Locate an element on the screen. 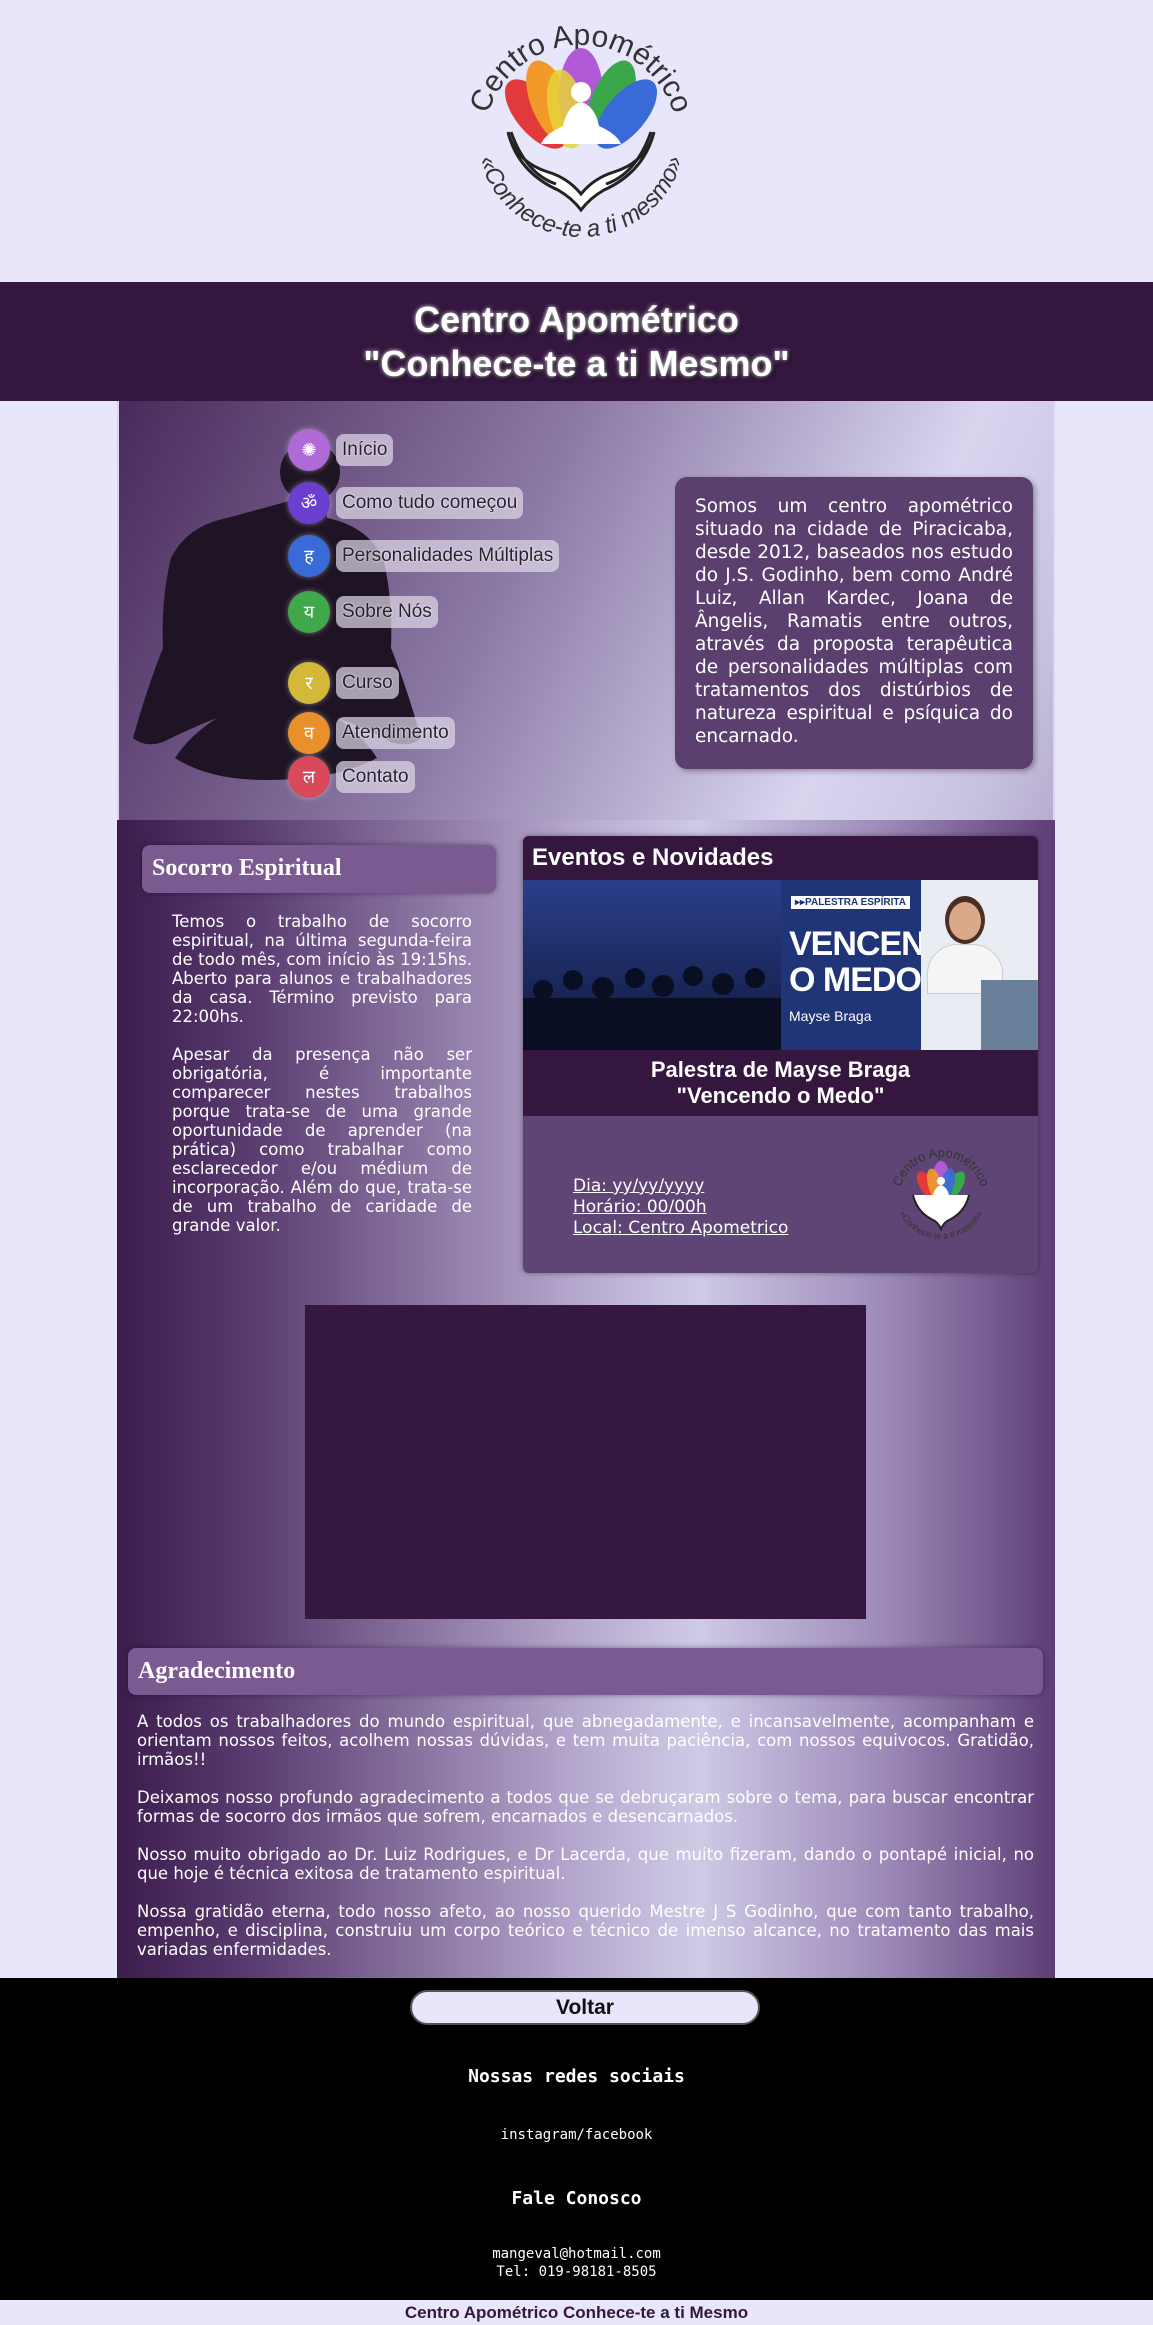  throat-chakra-icon: ह is located at coordinates (309, 556).